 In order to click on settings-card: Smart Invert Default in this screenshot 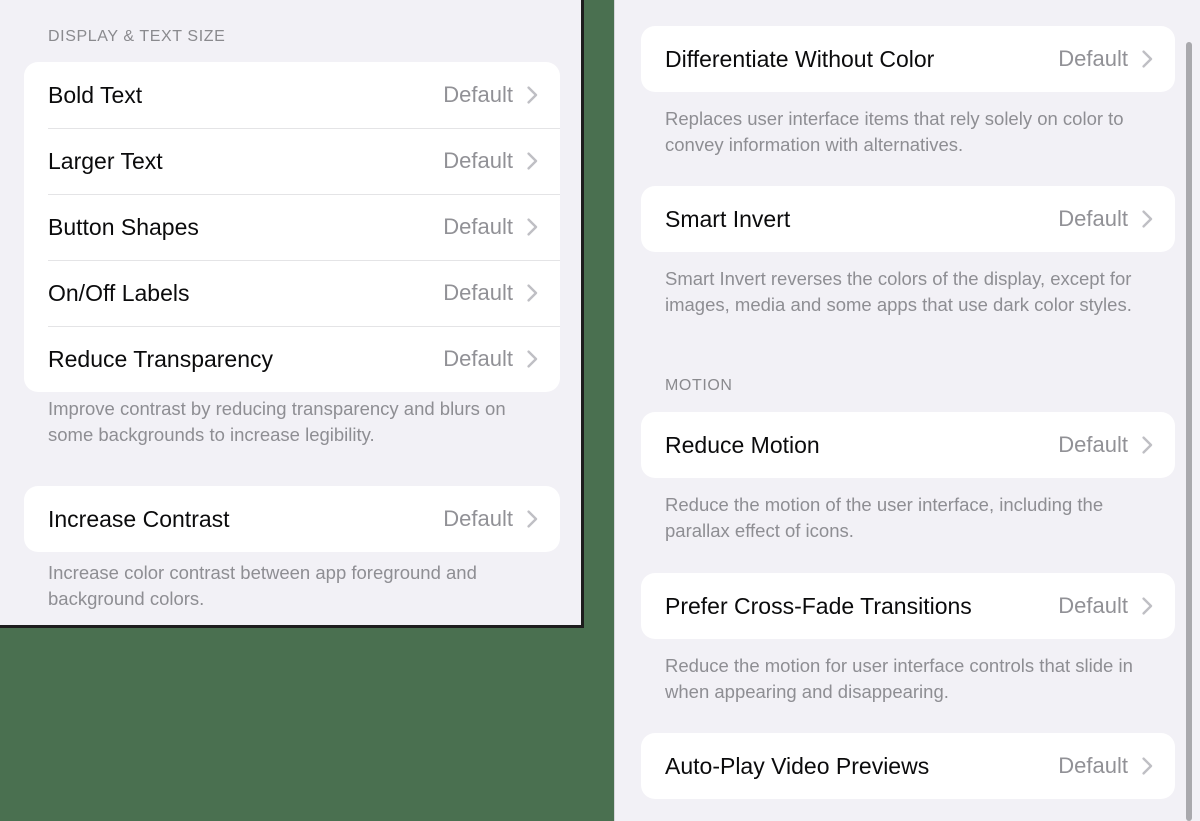, I will do `click(908, 219)`.